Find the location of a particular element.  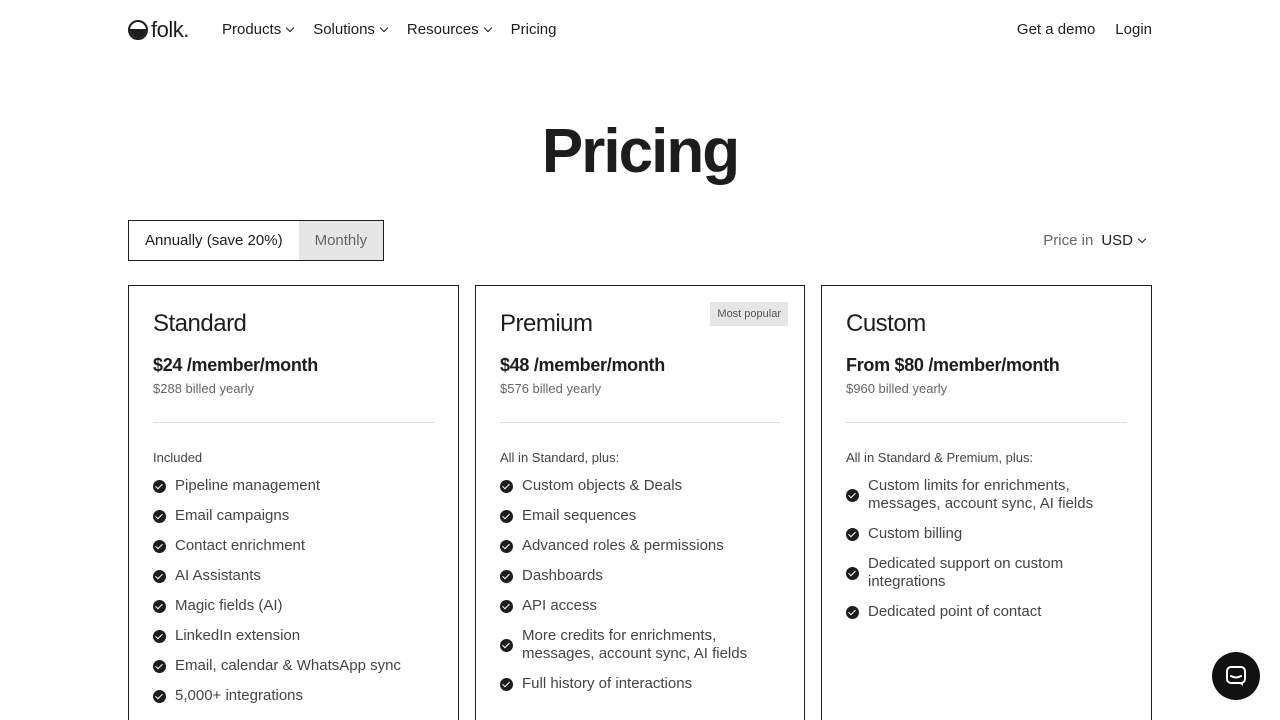

feature-item: Dashboards is located at coordinates (640, 576).